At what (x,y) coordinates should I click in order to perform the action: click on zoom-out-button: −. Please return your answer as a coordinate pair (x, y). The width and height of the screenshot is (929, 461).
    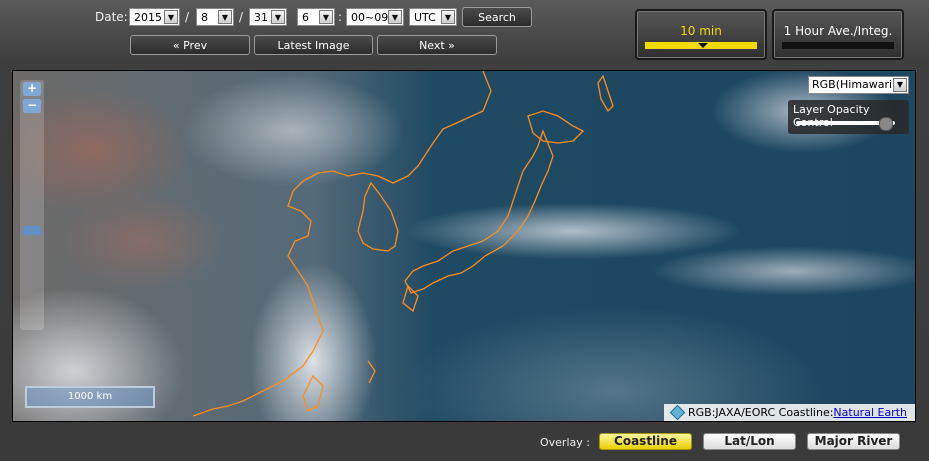
    Looking at the image, I should click on (32, 106).